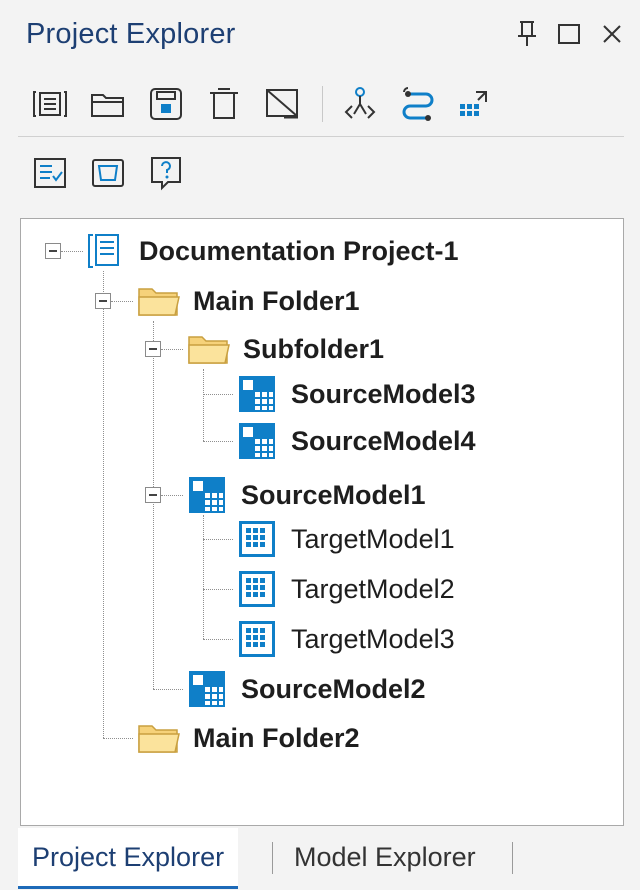 This screenshot has height=890, width=640. What do you see at coordinates (53, 251) in the screenshot?
I see `collapse-toggle-root` at bounding box center [53, 251].